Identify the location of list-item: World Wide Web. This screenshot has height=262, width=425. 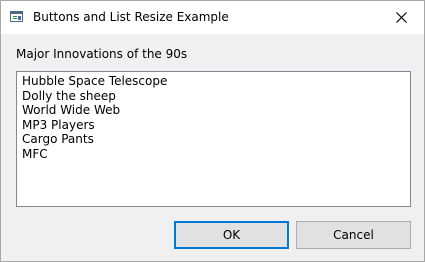
(216, 110).